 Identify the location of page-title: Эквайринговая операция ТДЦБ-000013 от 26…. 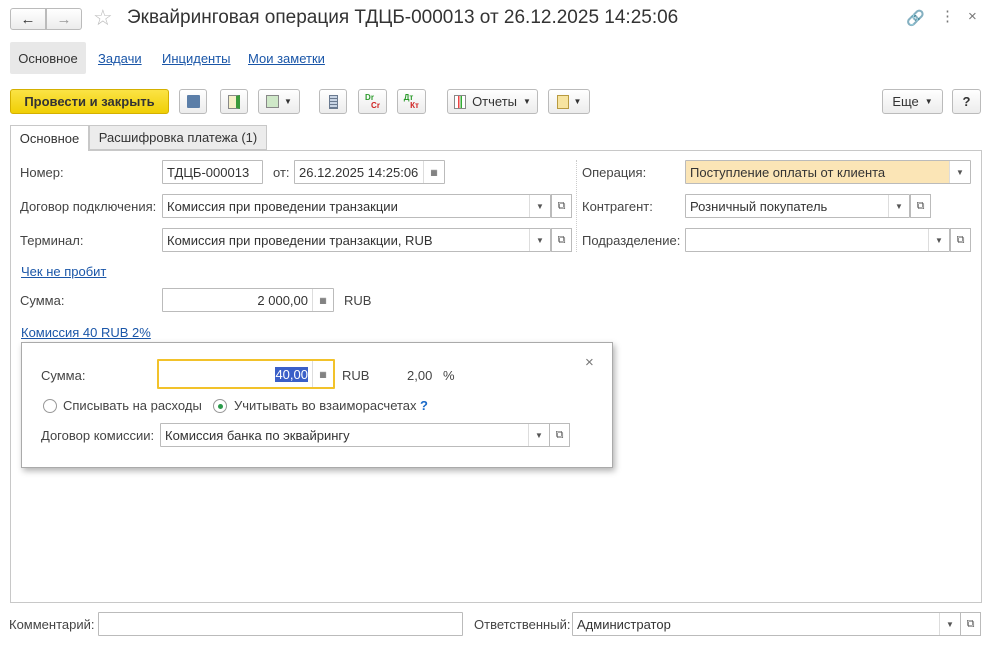
(403, 17).